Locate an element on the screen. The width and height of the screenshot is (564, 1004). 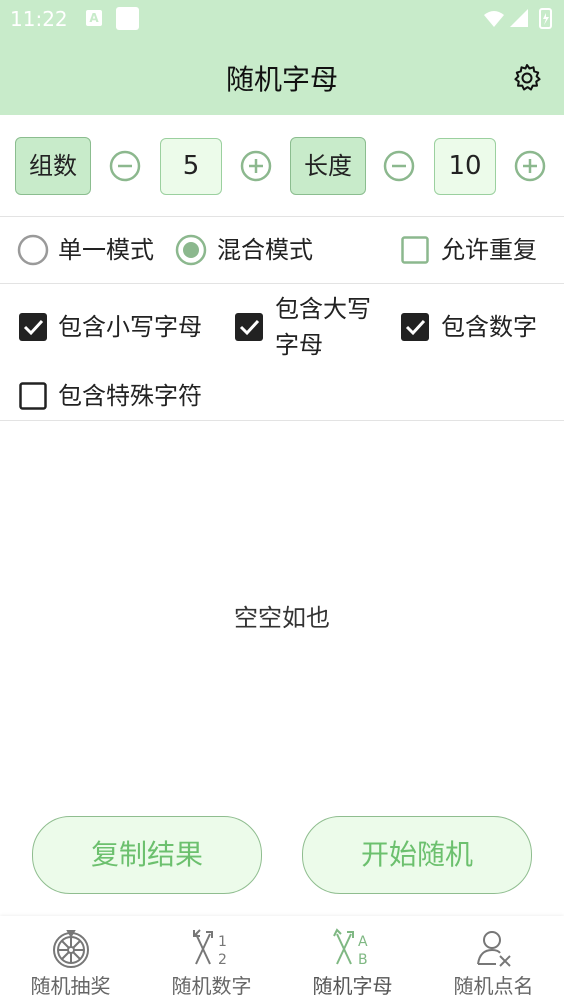
empty-result-text: 空空如也 is located at coordinates (282, 618).